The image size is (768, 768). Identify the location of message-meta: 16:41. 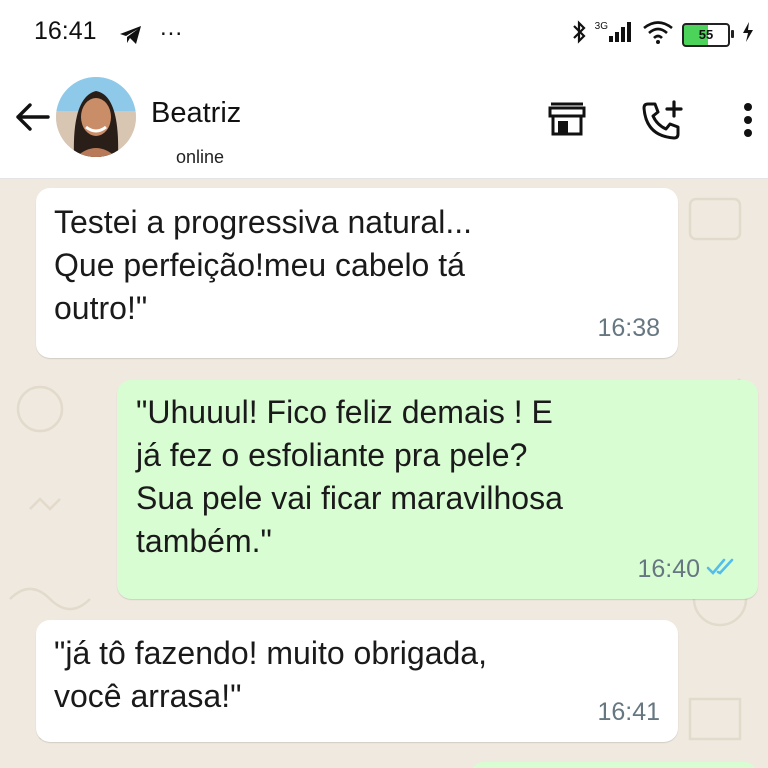
(628, 712).